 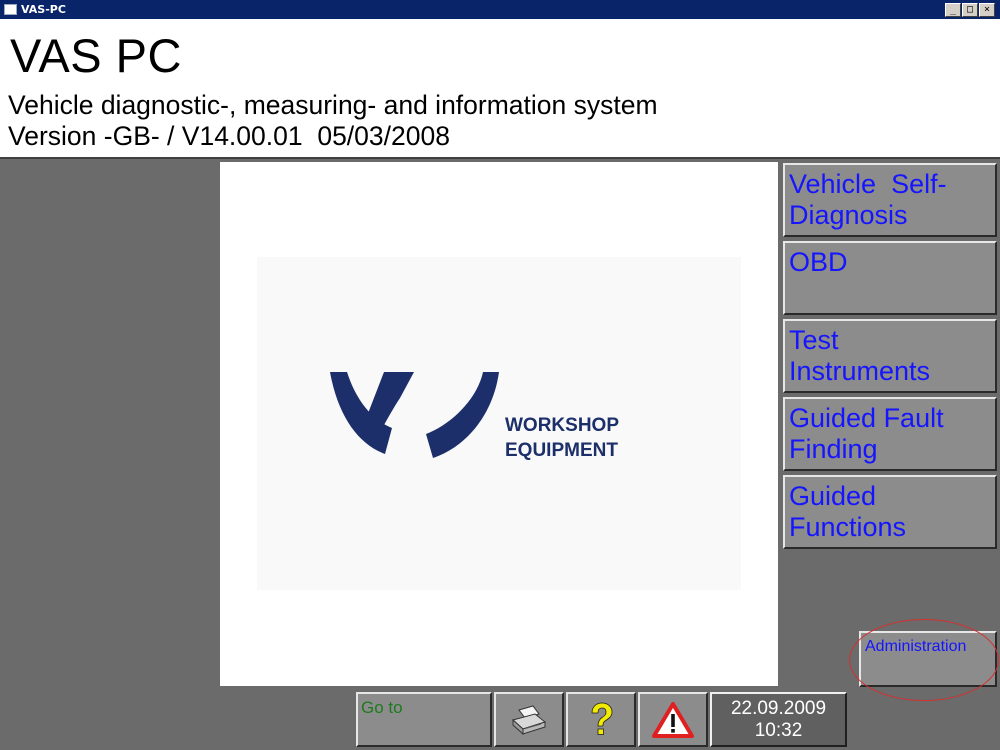 I want to click on help-button, so click(x=601, y=719).